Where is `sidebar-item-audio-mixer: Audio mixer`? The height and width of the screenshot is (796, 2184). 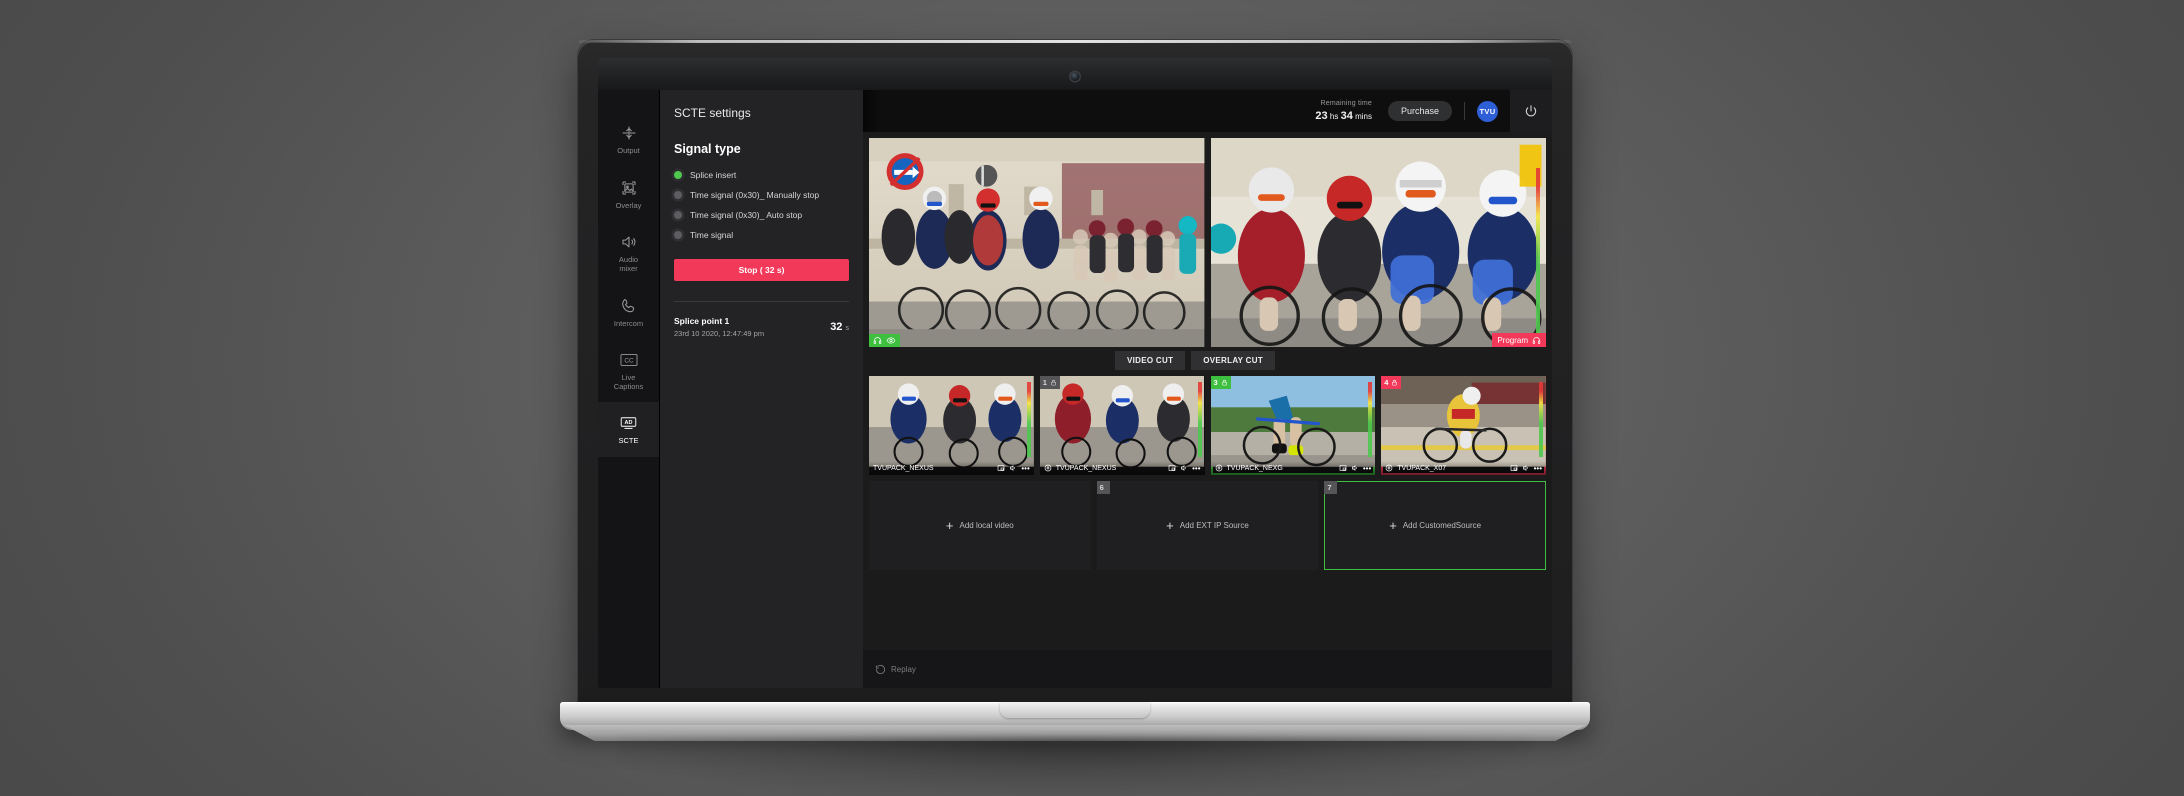
sidebar-item-audio-mixer: Audio mixer is located at coordinates (628, 252).